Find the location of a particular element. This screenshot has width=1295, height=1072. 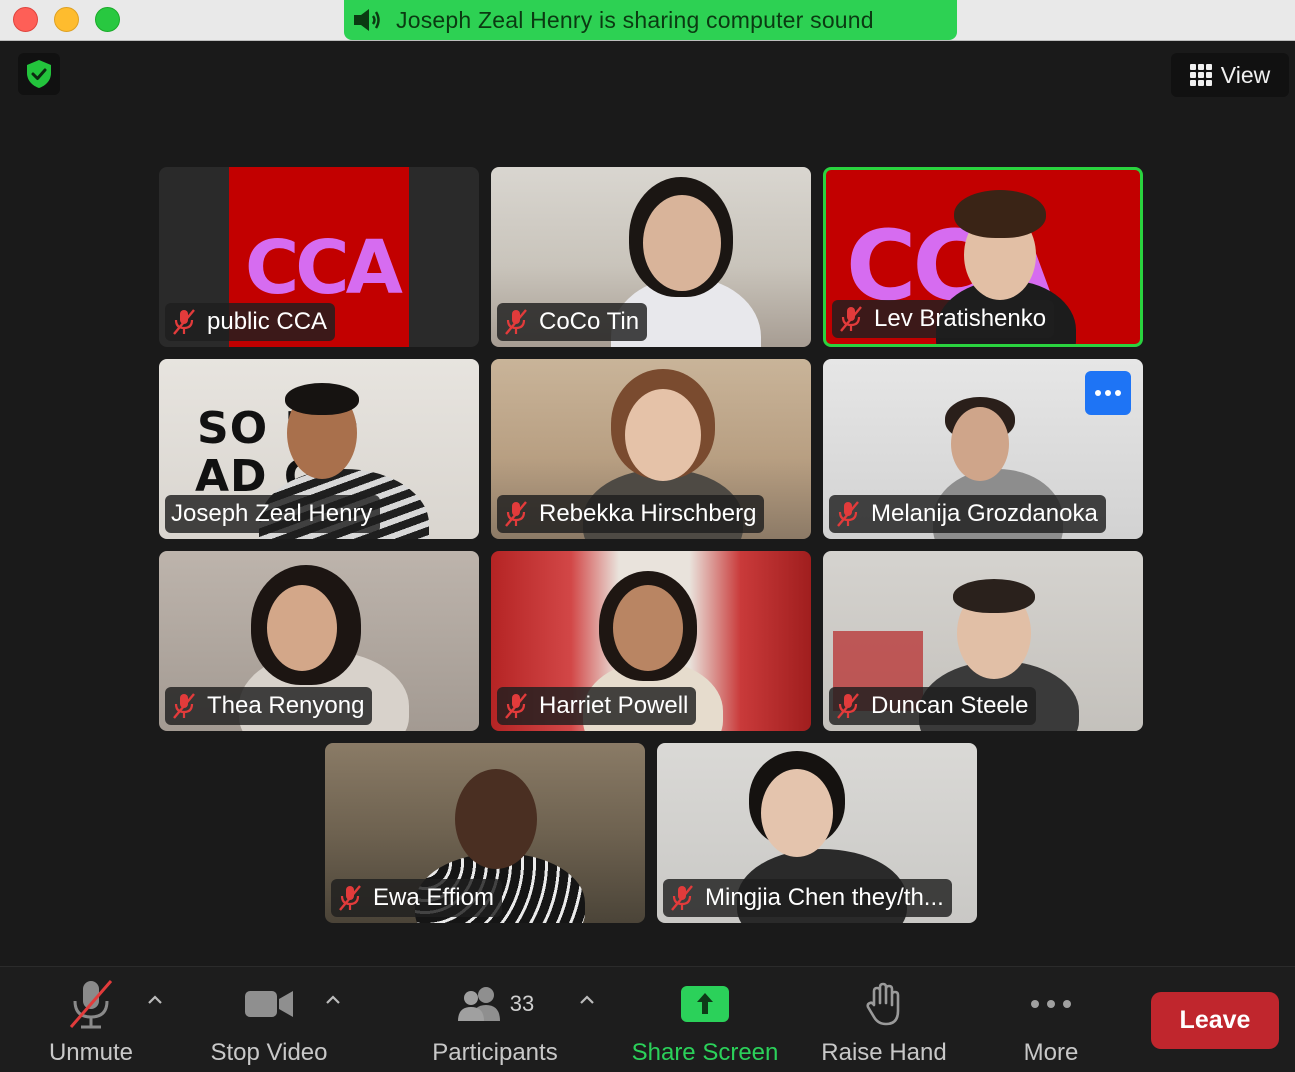

participant-name-tag: Duncan Steele is located at coordinates (933, 706).